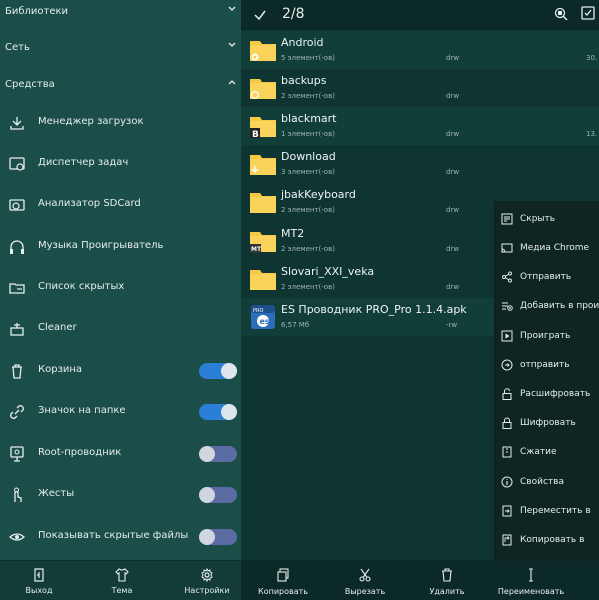  What do you see at coordinates (120, 84) in the screenshot?
I see `section-tools: Средства` at bounding box center [120, 84].